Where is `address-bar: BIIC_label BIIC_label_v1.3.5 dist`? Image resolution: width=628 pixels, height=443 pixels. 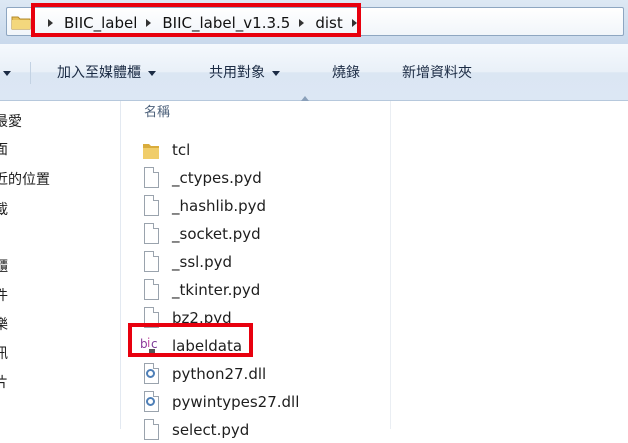
address-bar: BIIC_label BIIC_label_v1.3.5 dist is located at coordinates (314, 22).